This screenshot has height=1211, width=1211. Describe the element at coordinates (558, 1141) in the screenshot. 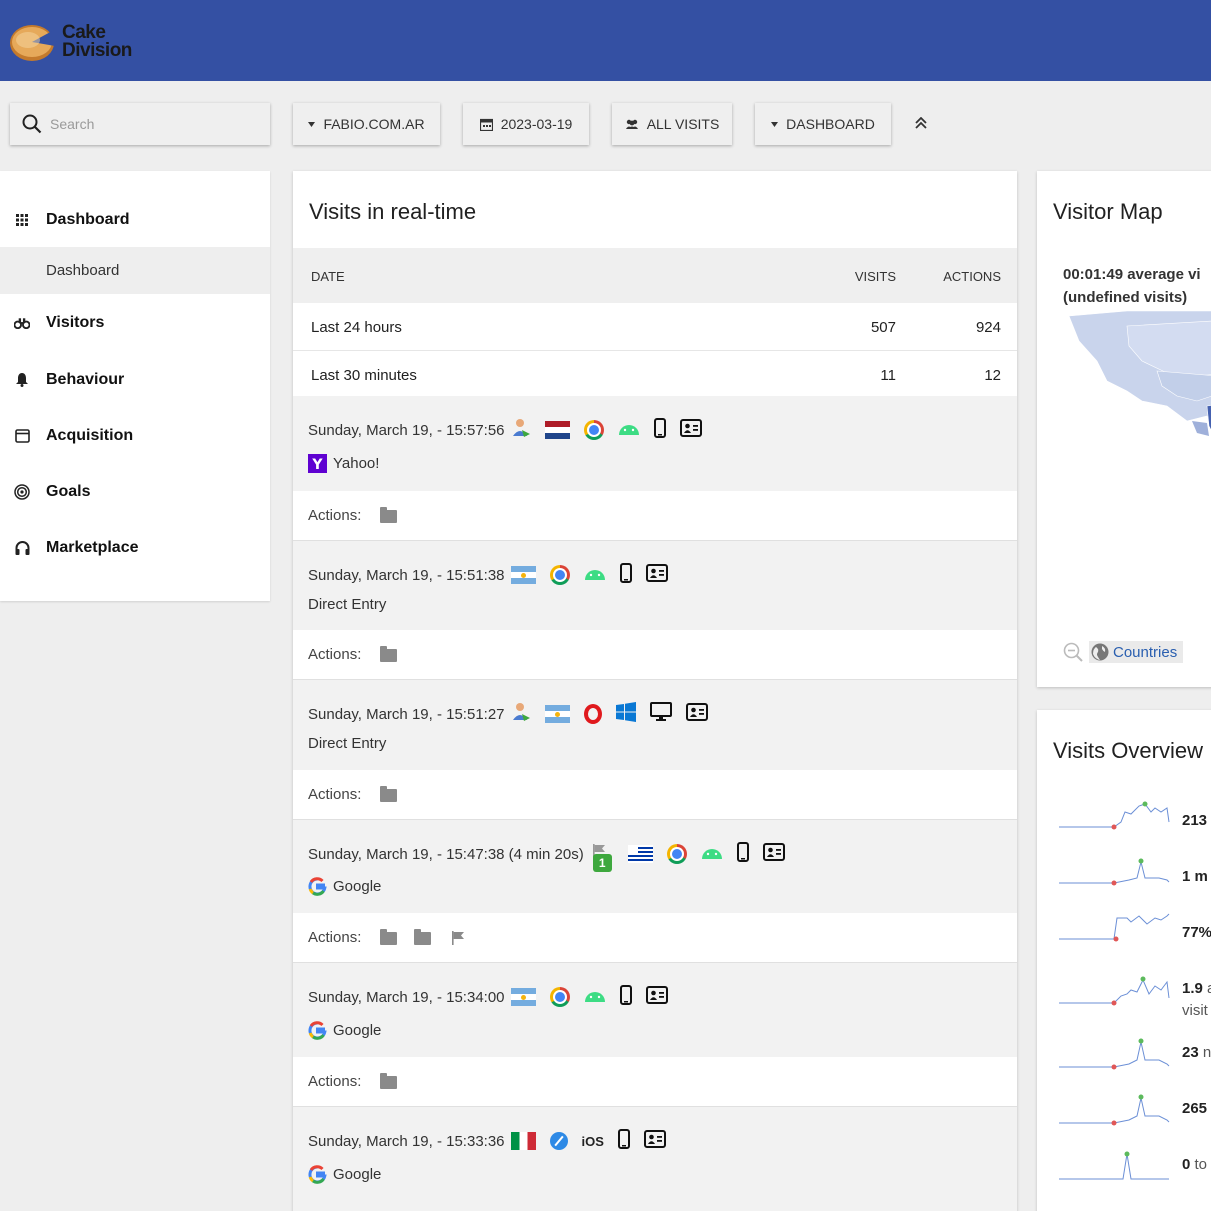

I see `safari-browser-icon` at that location.